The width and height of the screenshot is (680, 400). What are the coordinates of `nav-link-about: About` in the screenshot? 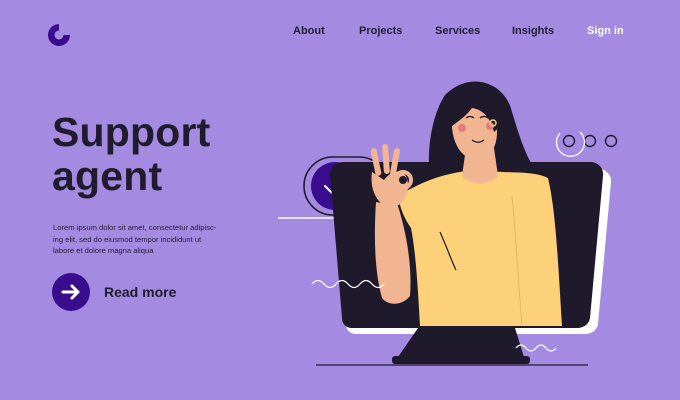 It's located at (309, 31).